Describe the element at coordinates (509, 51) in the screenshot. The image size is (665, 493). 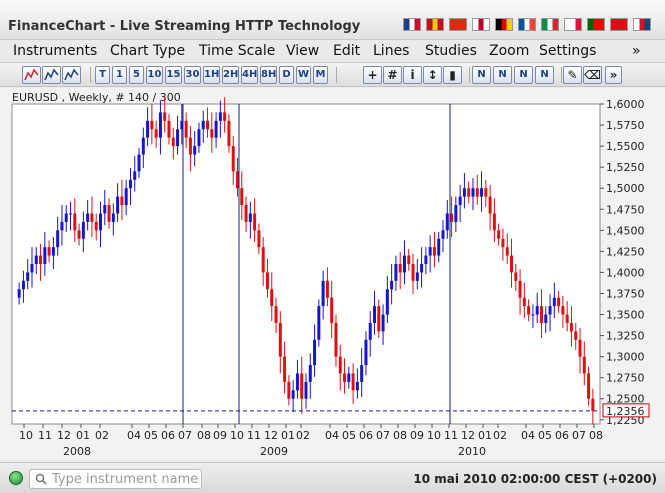
I see `menu-zoom: Zoom` at that location.